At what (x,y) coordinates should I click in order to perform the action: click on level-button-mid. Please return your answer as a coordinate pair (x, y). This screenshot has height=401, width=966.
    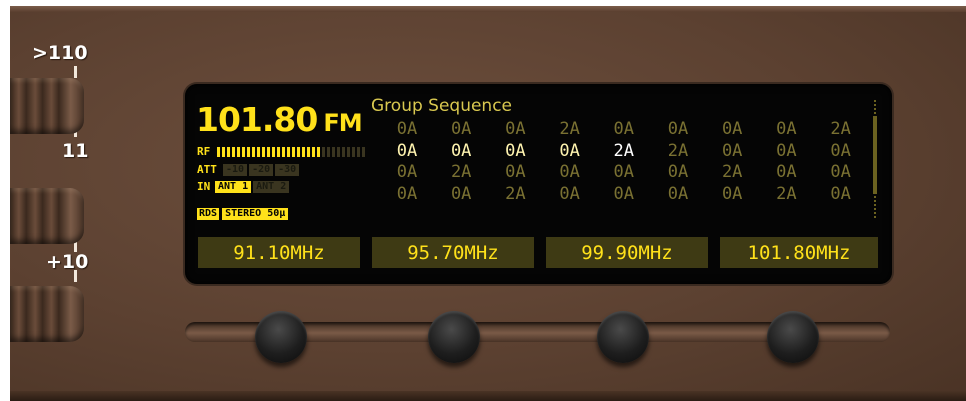
    Looking at the image, I should click on (47, 216).